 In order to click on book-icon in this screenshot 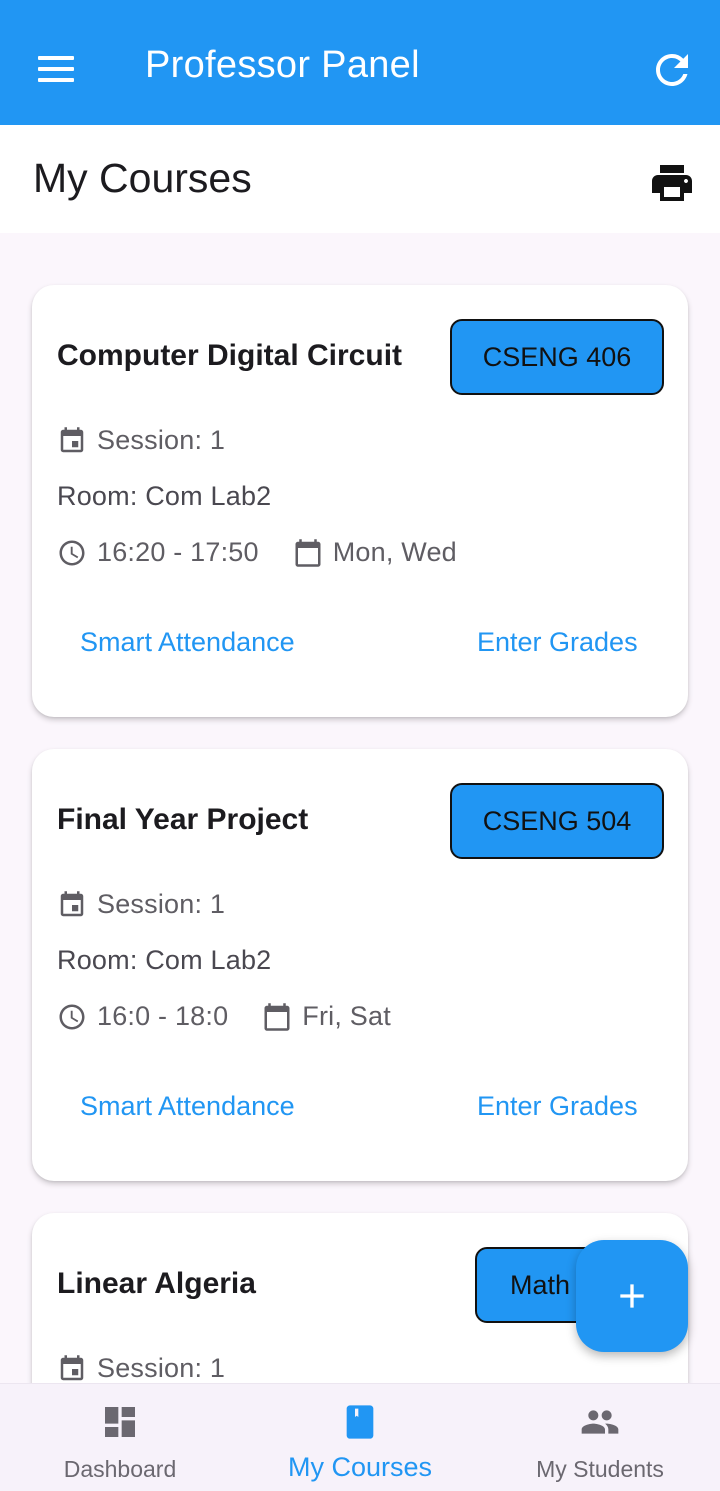, I will do `click(360, 1422)`.